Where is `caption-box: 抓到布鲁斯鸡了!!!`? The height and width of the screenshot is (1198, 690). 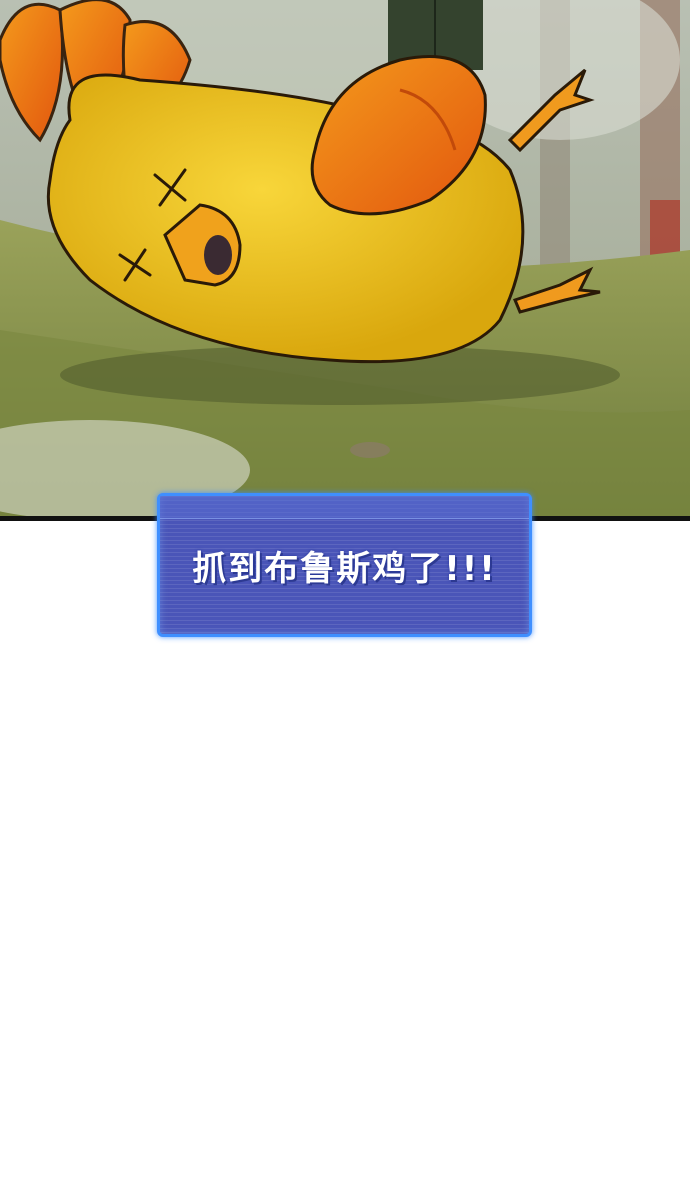 caption-box: 抓到布鲁斯鸡了!!! is located at coordinates (344, 565).